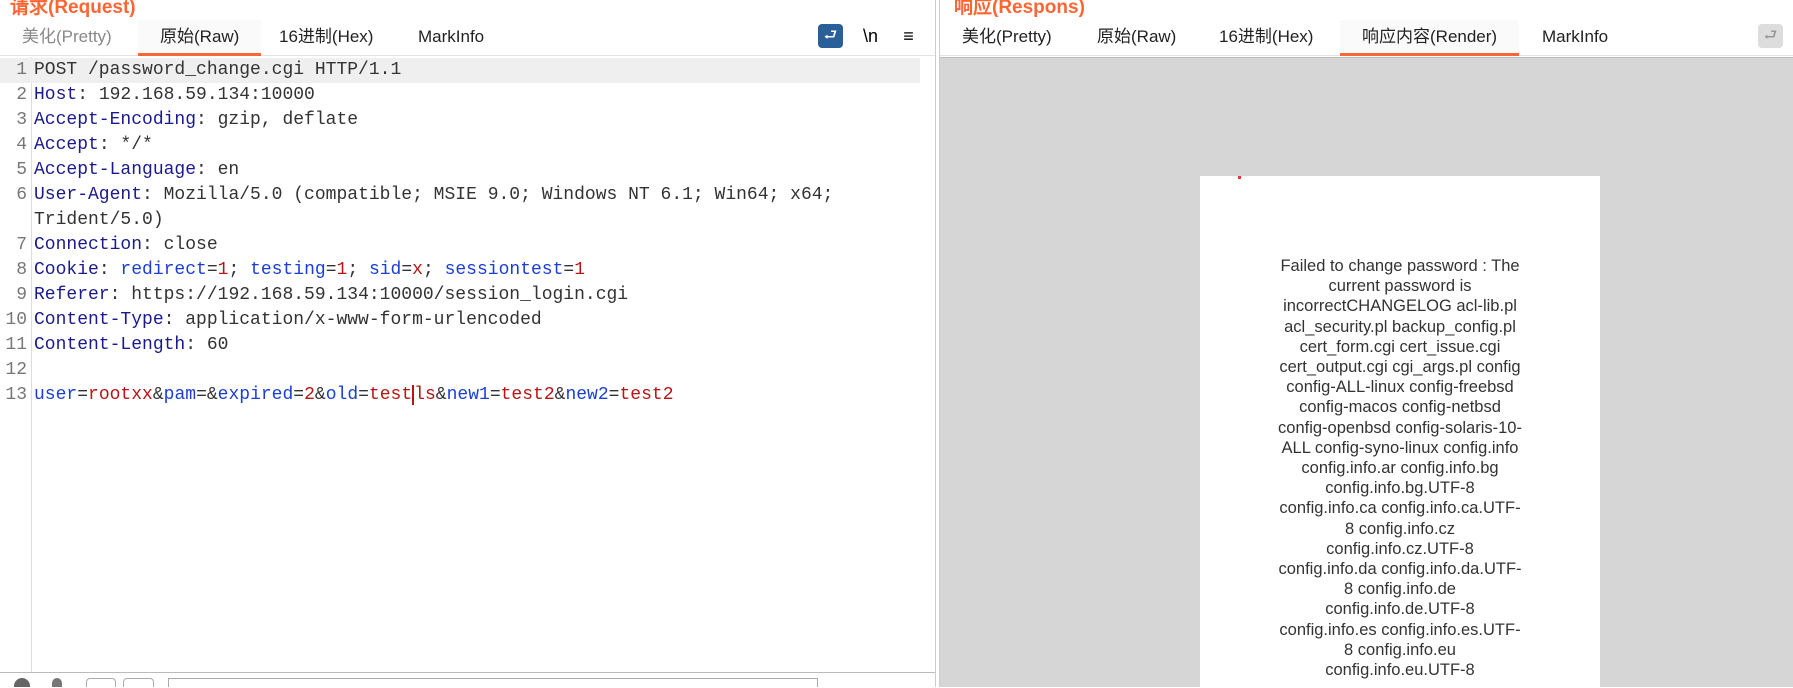 The image size is (1793, 688). Describe the element at coordinates (1400, 407) in the screenshot. I see `rendered-line: config-macos config-netbsd` at that location.